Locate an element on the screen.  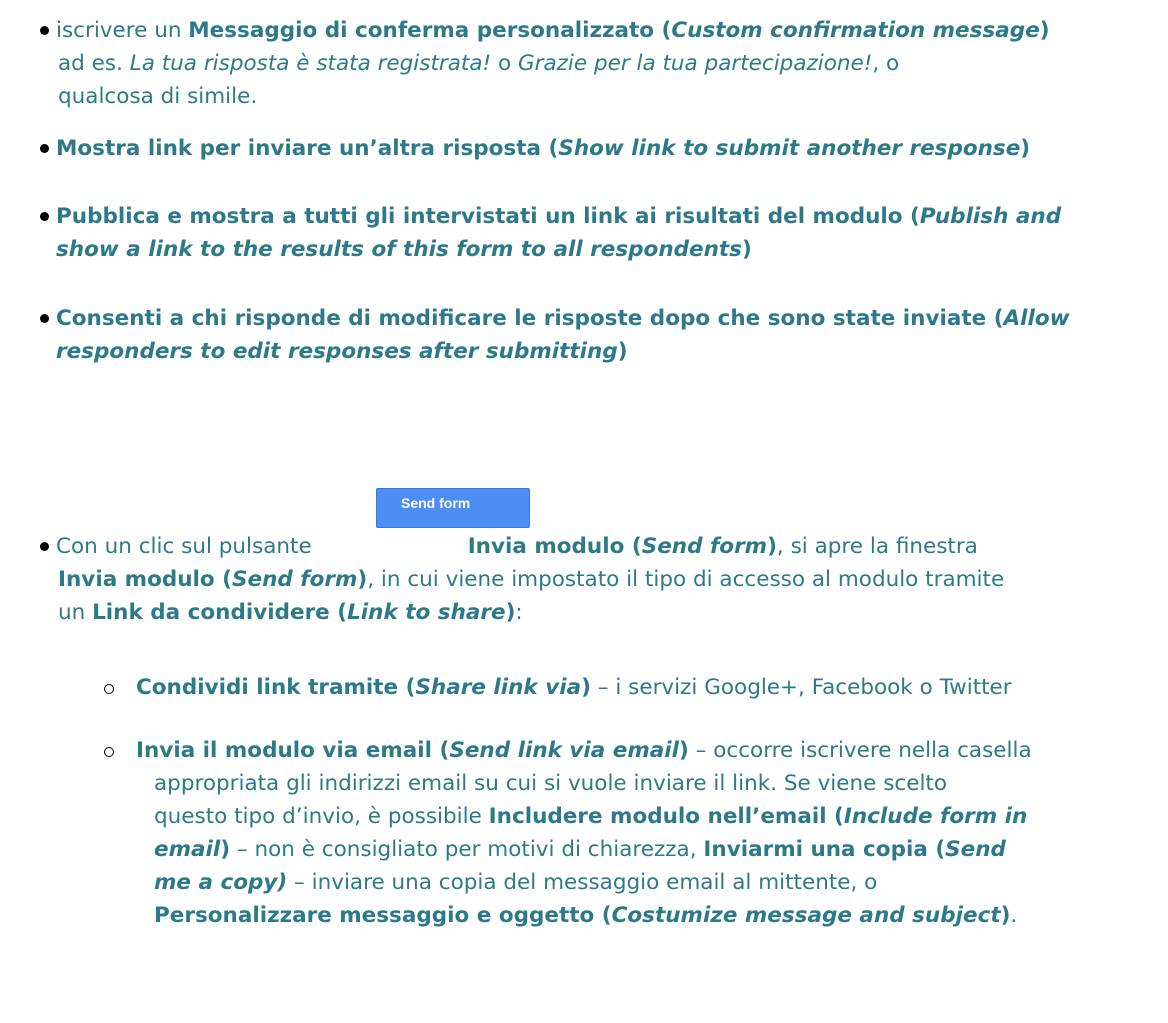
text-run: questo tipo d’invio, è possibile is located at coordinates (321, 816).